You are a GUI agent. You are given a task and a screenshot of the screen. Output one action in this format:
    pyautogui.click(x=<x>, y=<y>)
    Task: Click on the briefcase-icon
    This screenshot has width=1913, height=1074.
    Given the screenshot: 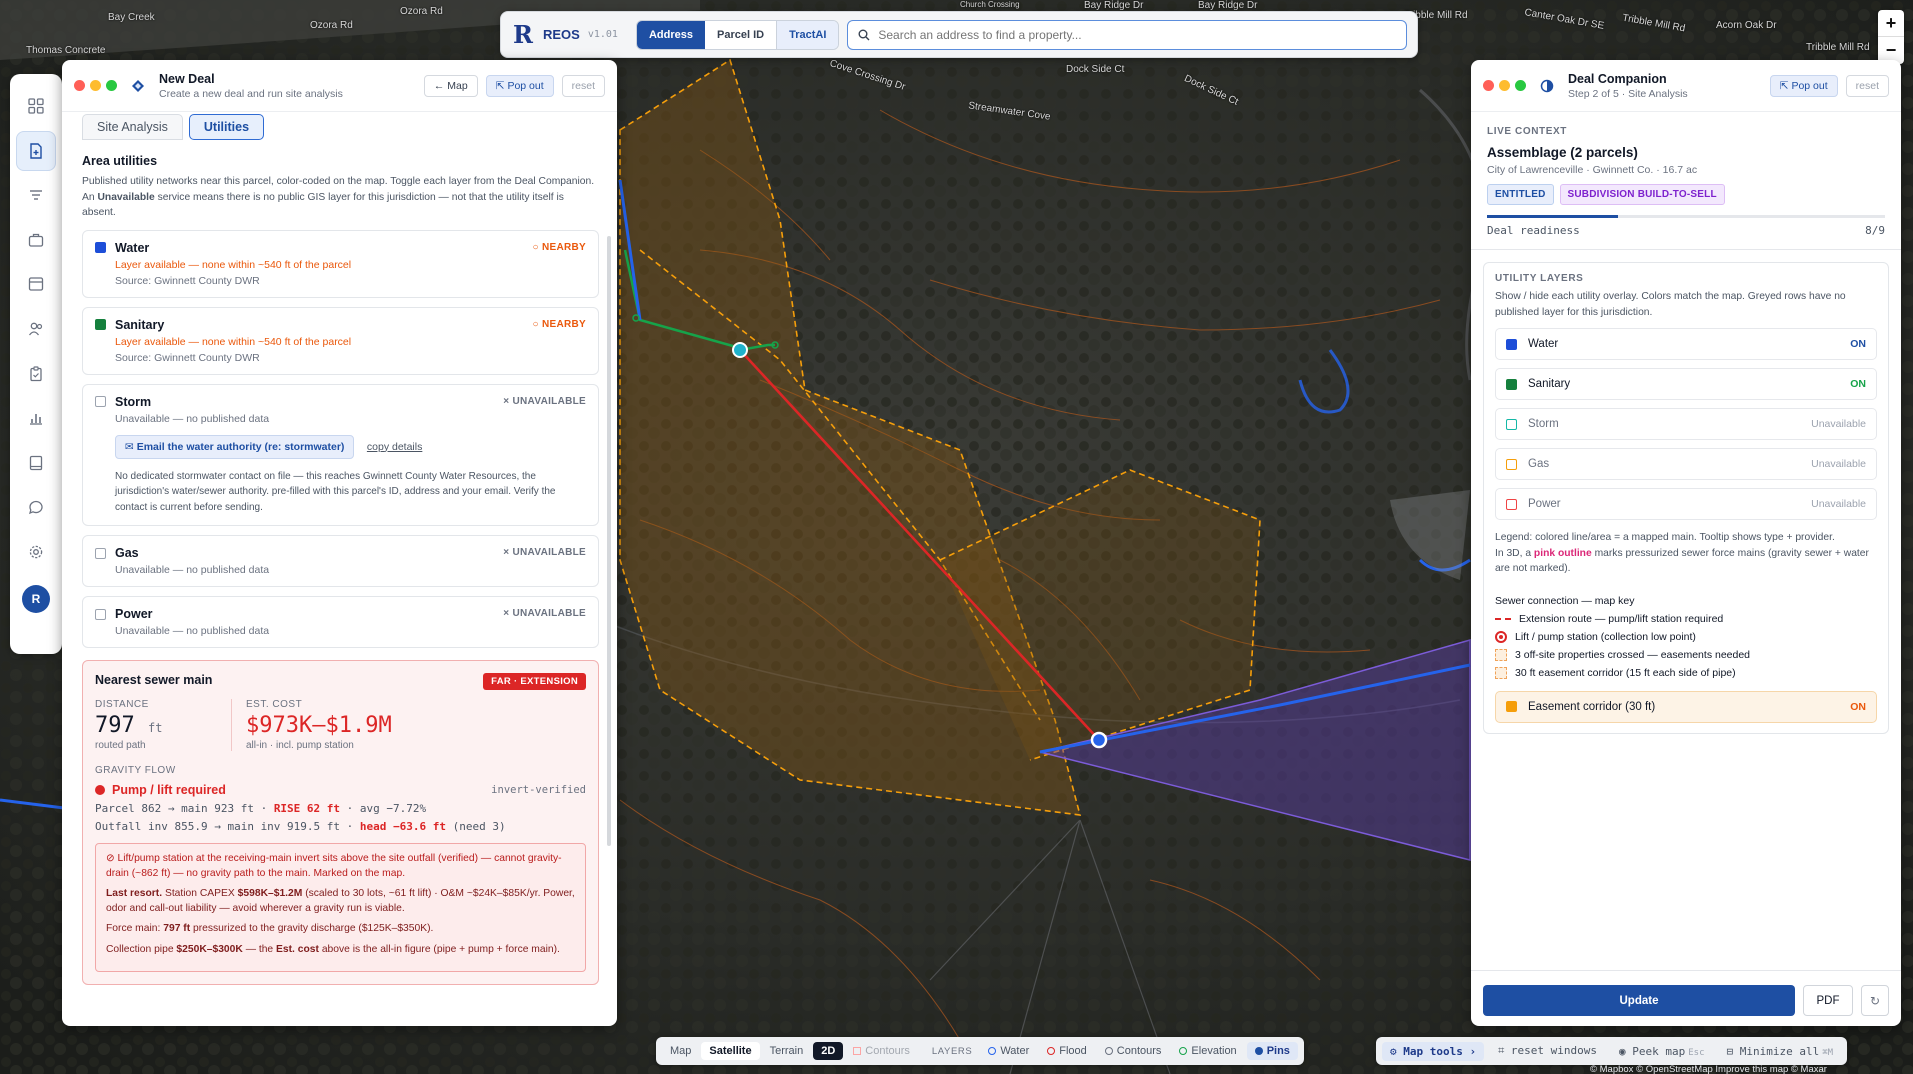 What is the action you would take?
    pyautogui.click(x=36, y=240)
    